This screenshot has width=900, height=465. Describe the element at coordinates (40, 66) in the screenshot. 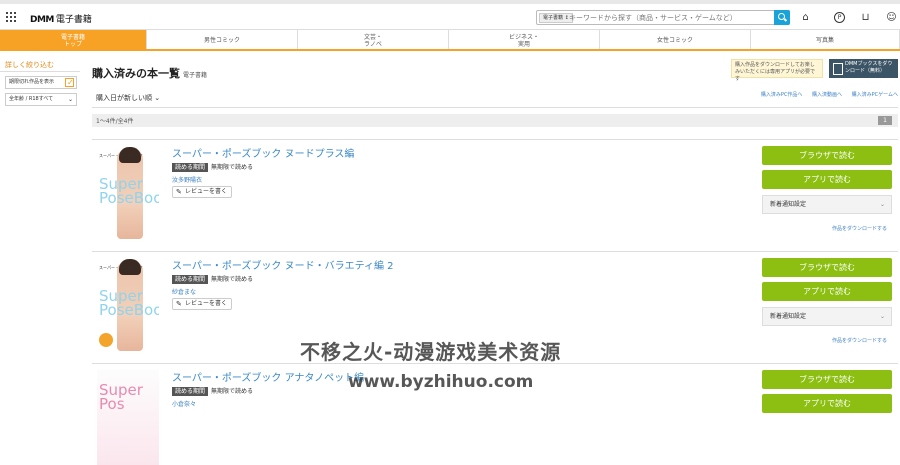

I see `filter-title: 詳しく絞り込む` at that location.